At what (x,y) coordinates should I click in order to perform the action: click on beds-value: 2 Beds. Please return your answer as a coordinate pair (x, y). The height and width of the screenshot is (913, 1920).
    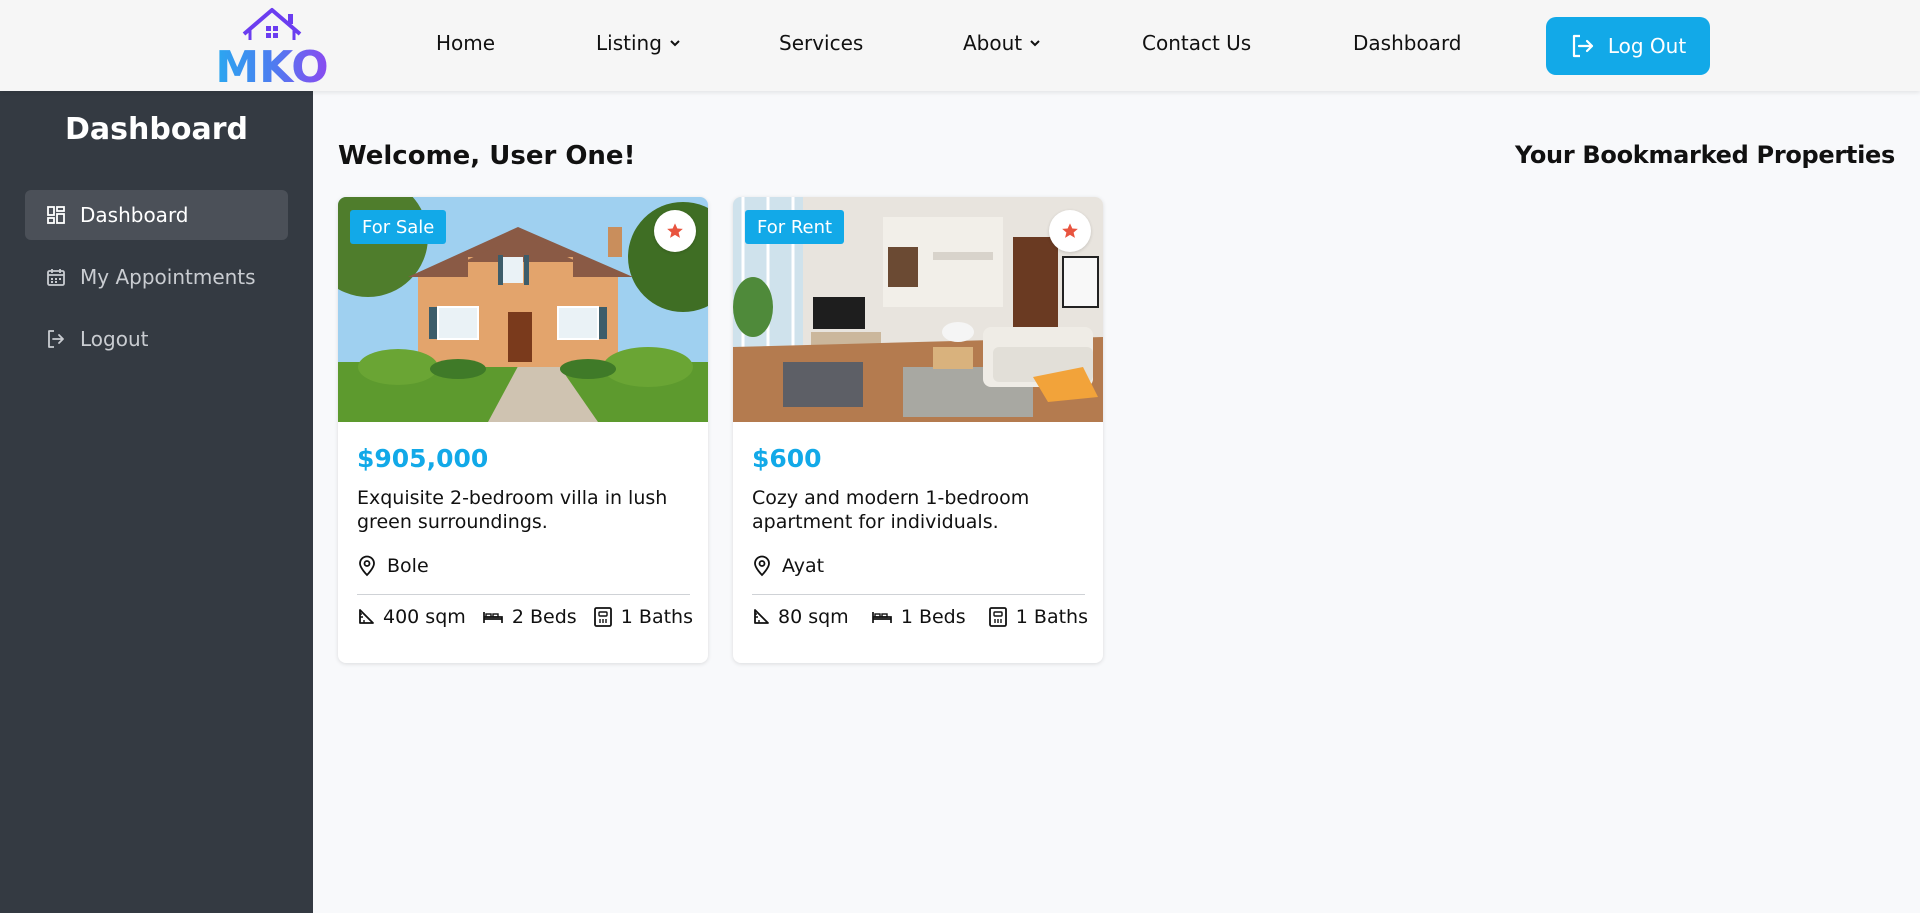
    Looking at the image, I should click on (544, 617).